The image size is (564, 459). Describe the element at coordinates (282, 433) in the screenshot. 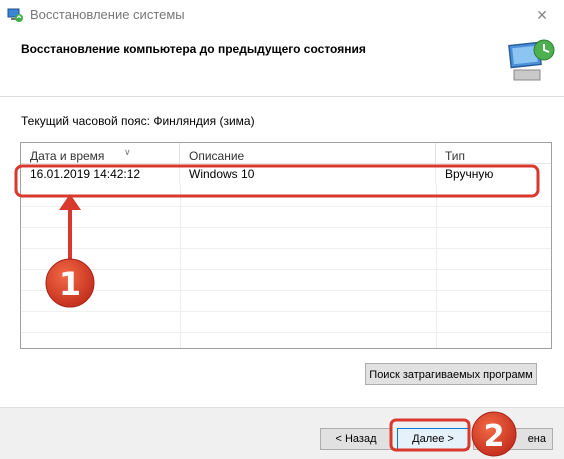

I see `wizard-footer: < Назад Далее > ена` at that location.